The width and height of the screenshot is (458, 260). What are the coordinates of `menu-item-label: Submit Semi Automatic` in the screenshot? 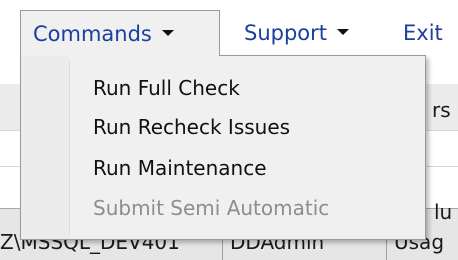 It's located at (211, 208).